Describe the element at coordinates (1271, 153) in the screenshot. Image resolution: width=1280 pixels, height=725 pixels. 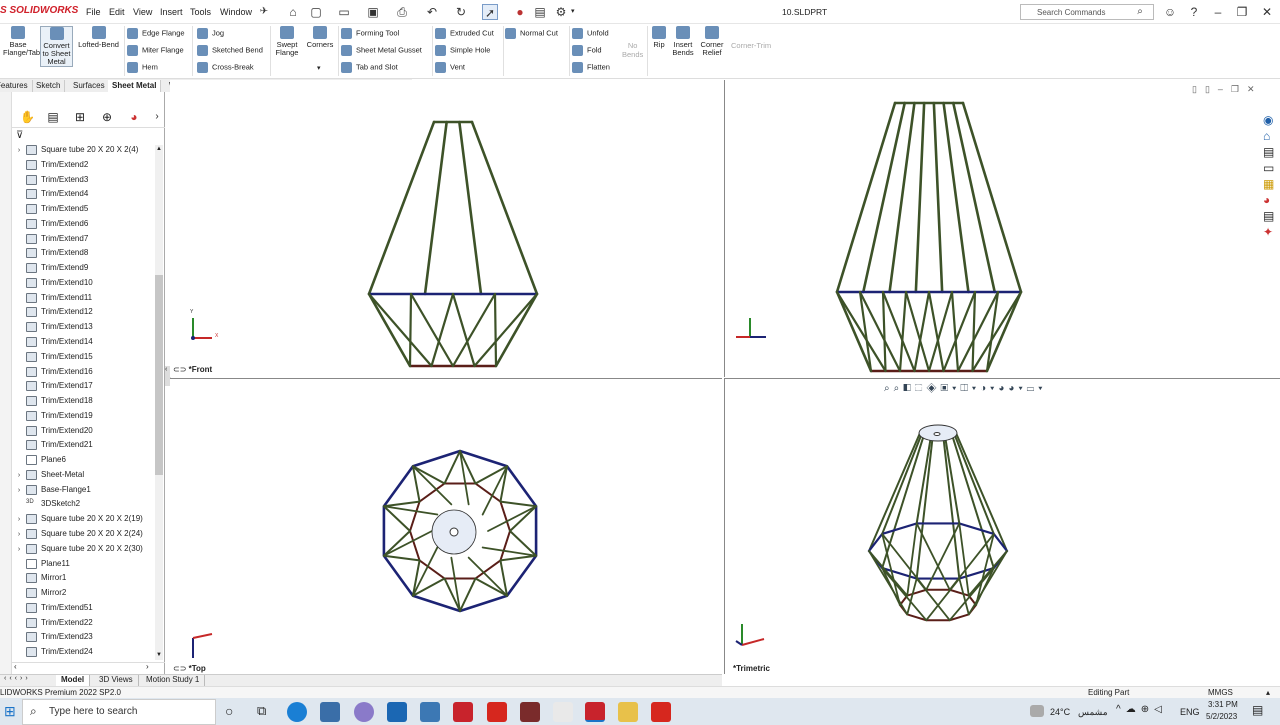
I see `file-explorer-icon: ▤` at that location.